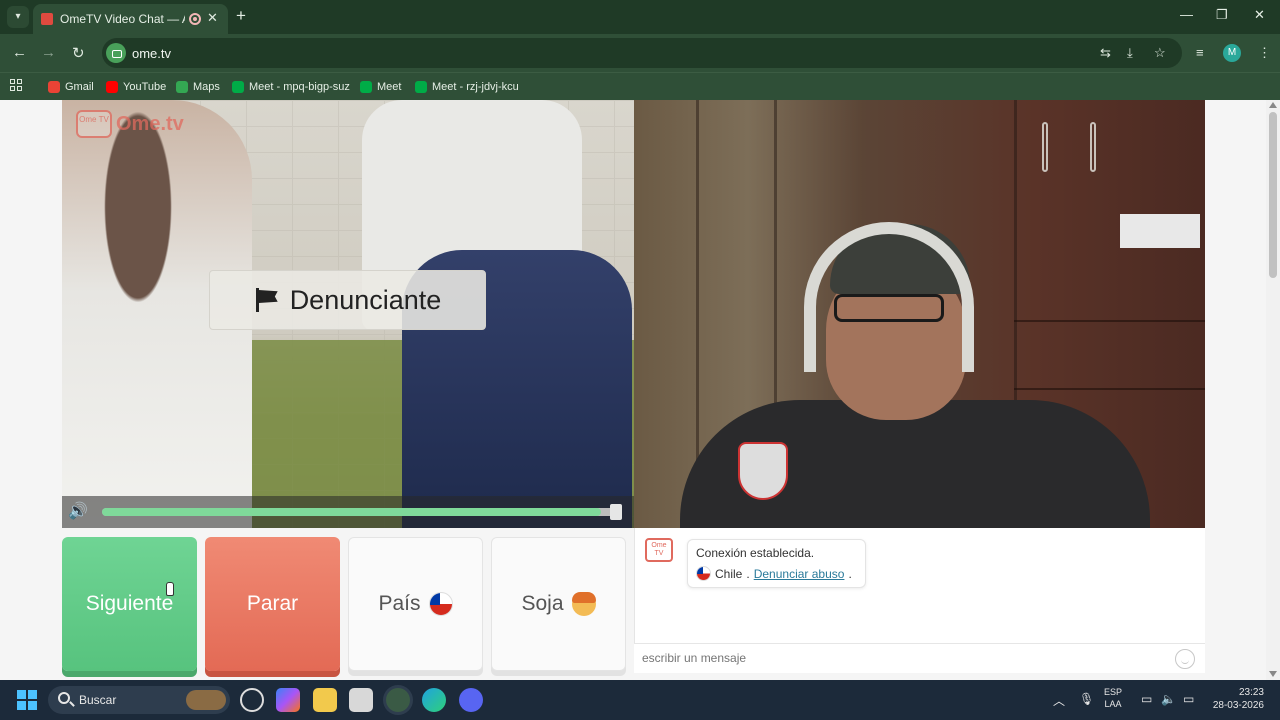 This screenshot has width=1280, height=720. Describe the element at coordinates (399, 603) in the screenshot. I see `country-label: País` at that location.